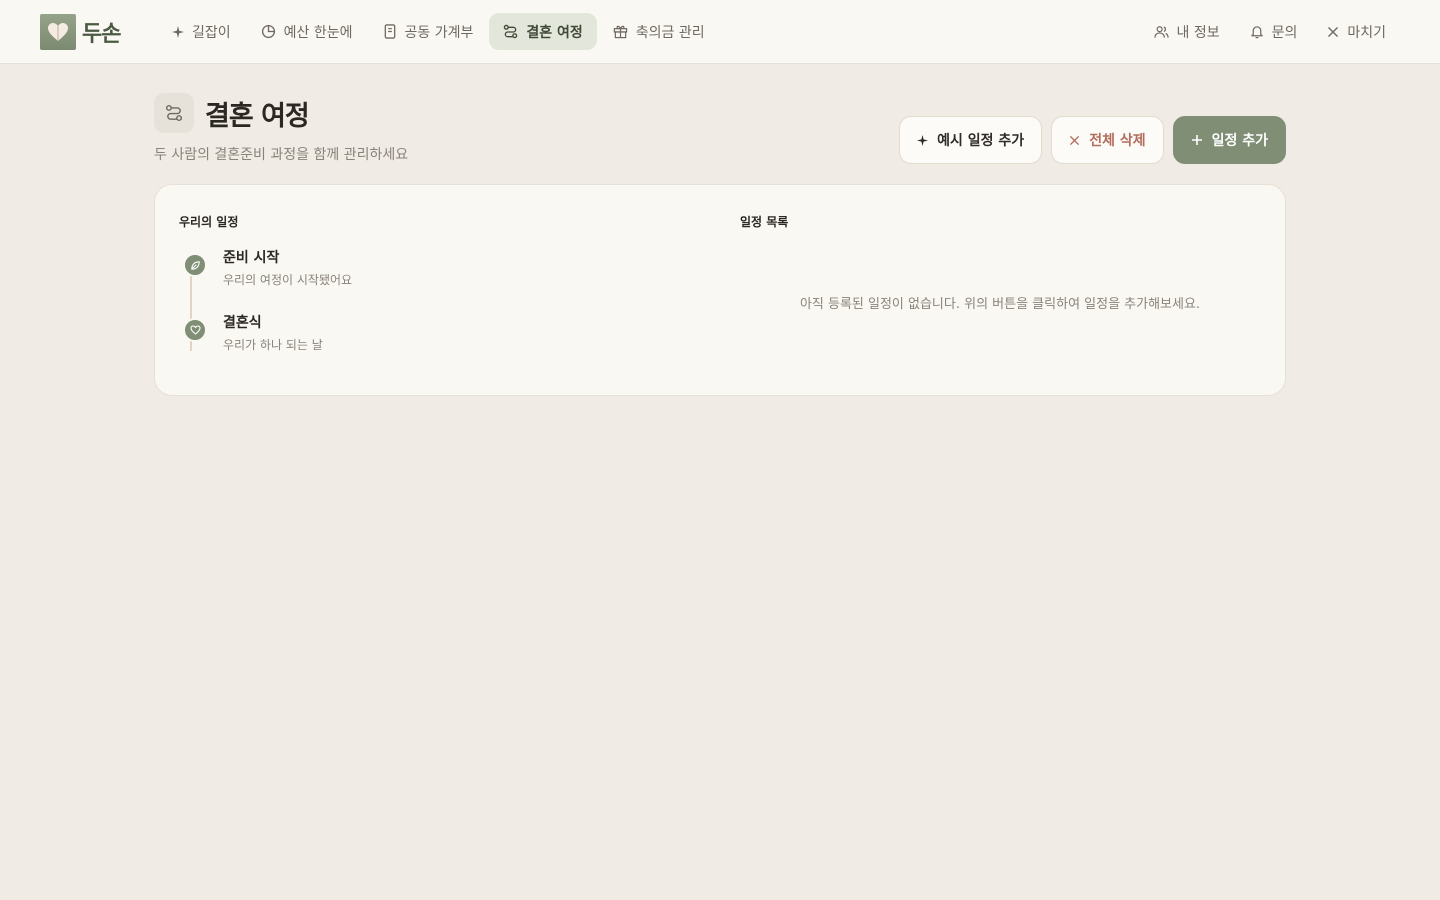 The height and width of the screenshot is (900, 1440). I want to click on brand-name: 두손, so click(101, 34).